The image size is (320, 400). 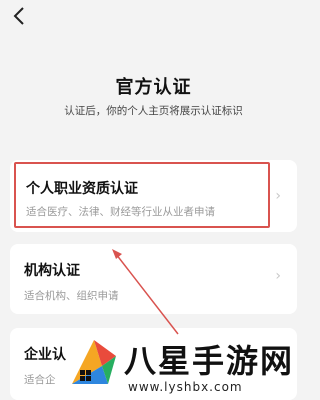 What do you see at coordinates (94, 362) in the screenshot?
I see `watermark-logo-icon` at bounding box center [94, 362].